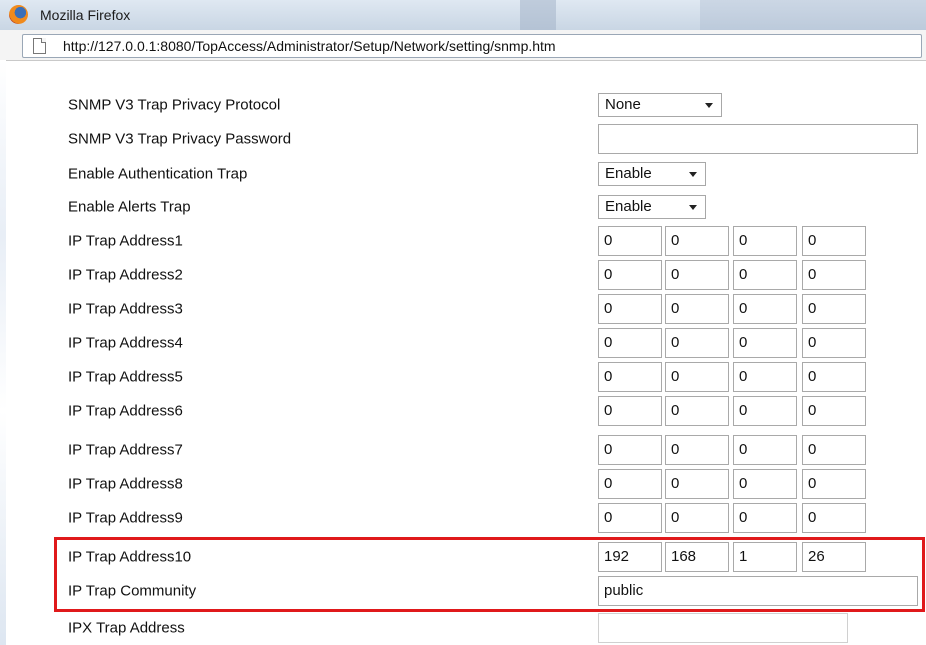  I want to click on form-row-auth-trap: Enable Authentication Trap Enable, so click(463, 174).